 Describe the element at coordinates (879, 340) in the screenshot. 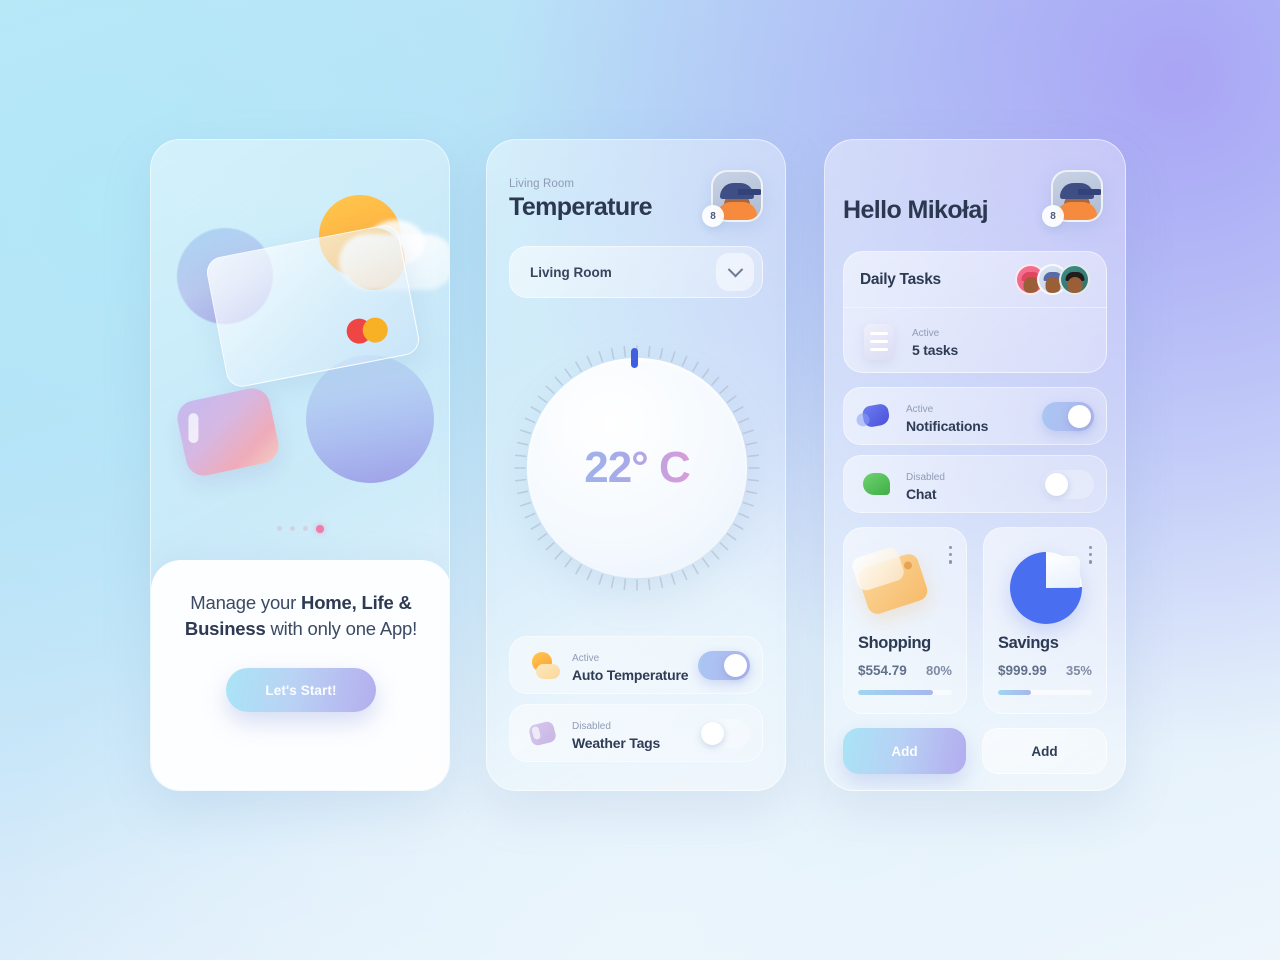

I see `document-icon` at that location.